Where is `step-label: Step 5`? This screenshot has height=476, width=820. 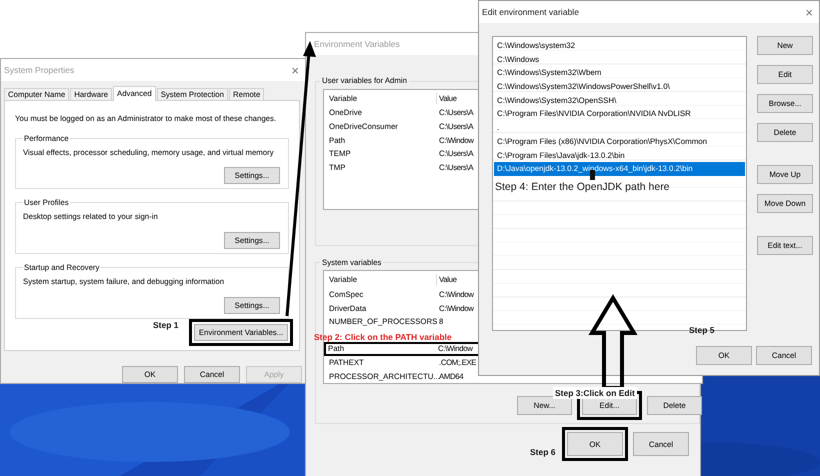
step-label: Step 5 is located at coordinates (702, 330).